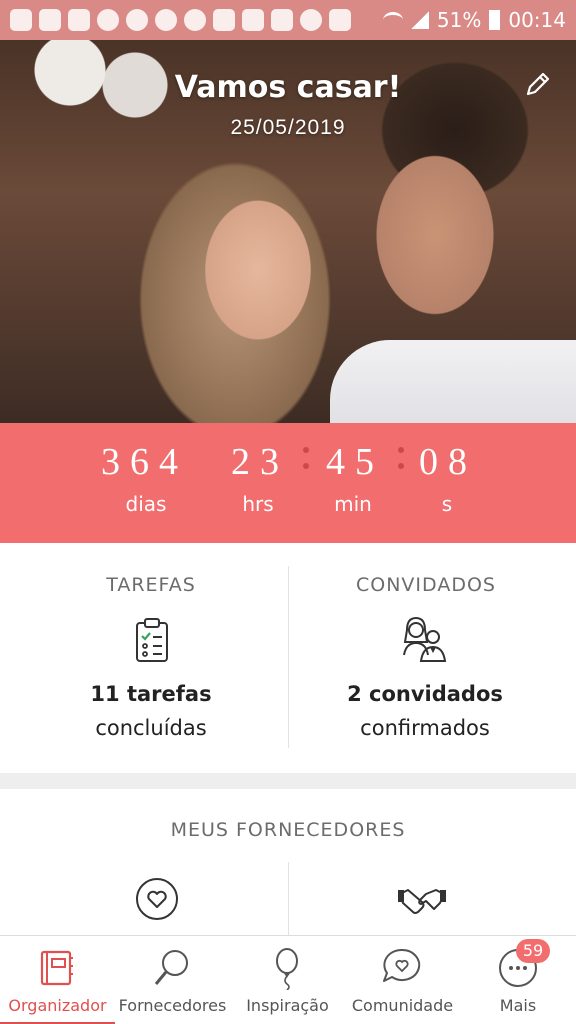 The height and width of the screenshot is (1024, 576). Describe the element at coordinates (288, 830) in the screenshot. I see `vendors-title: MEUS FORNECEDORES` at that location.